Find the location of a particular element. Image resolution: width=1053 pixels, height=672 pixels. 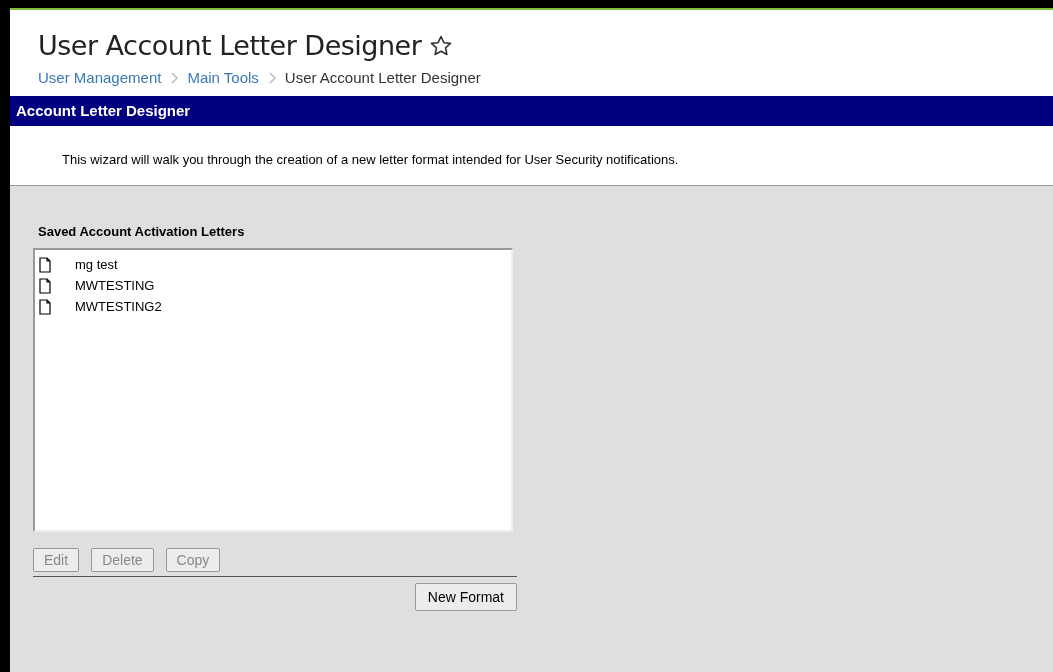

letter-item: MWTESTING2 is located at coordinates (118, 306).